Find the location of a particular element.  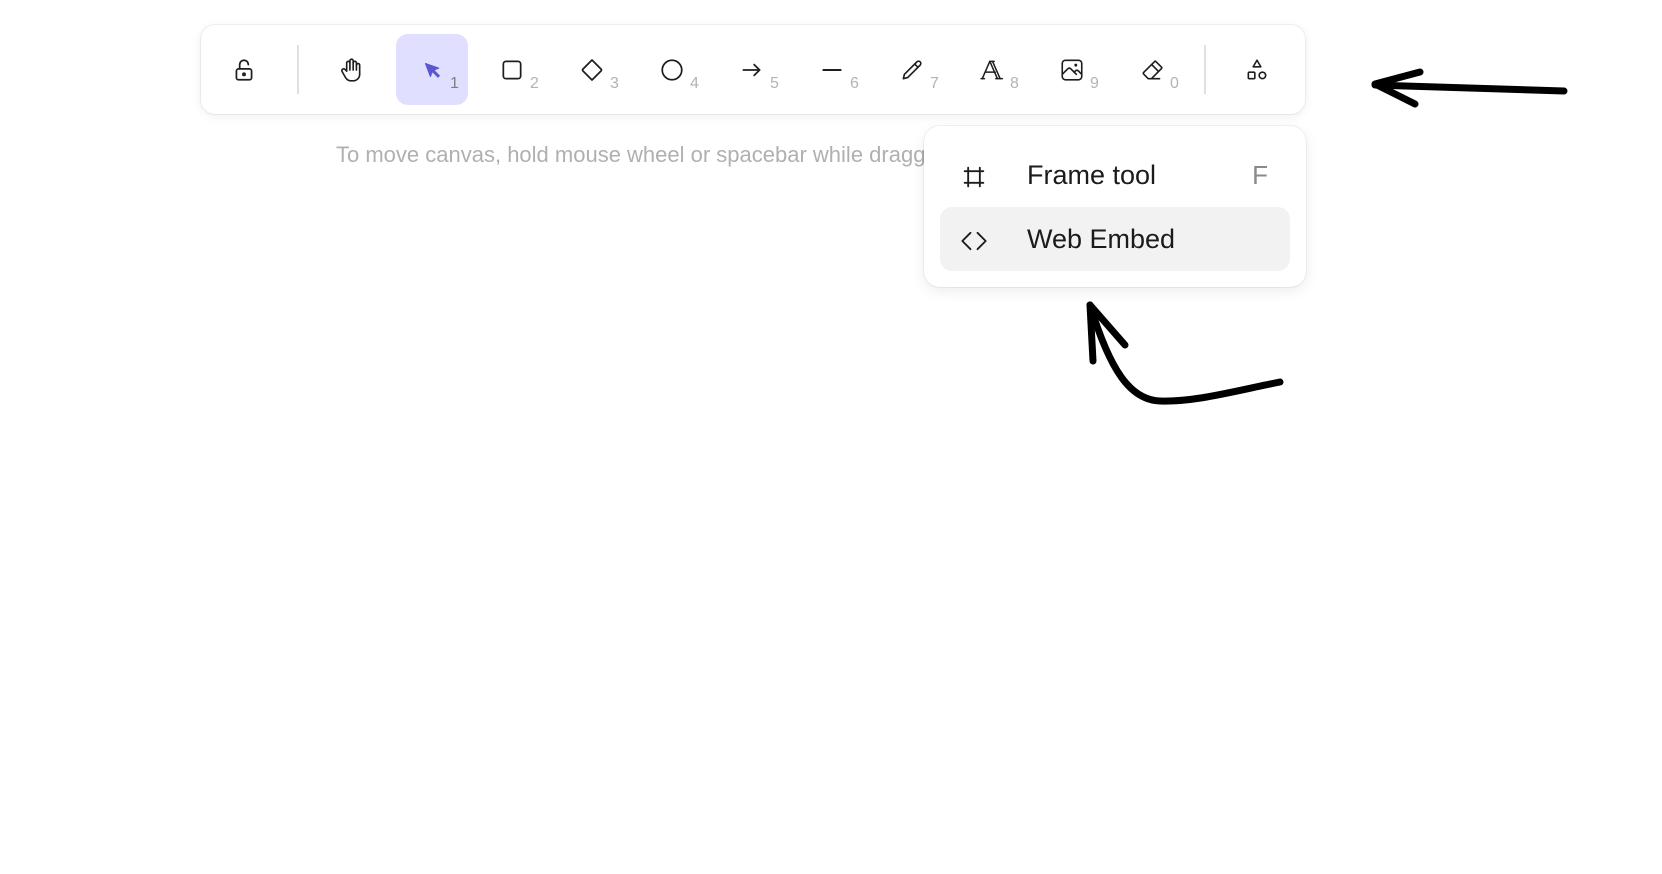

hand-icon is located at coordinates (351, 69).